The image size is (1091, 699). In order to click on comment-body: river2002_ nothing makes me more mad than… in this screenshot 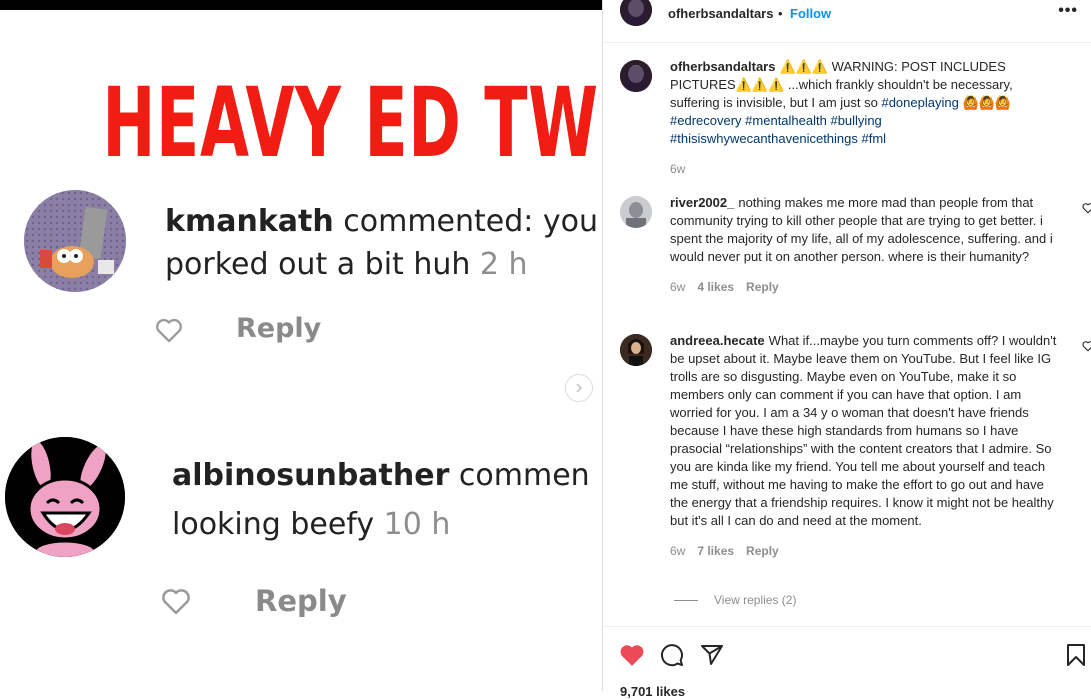, I will do `click(867, 245)`.